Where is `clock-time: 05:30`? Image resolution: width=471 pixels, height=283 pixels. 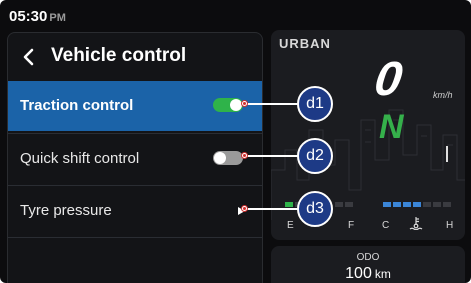
clock-time: 05:30 is located at coordinates (28, 16).